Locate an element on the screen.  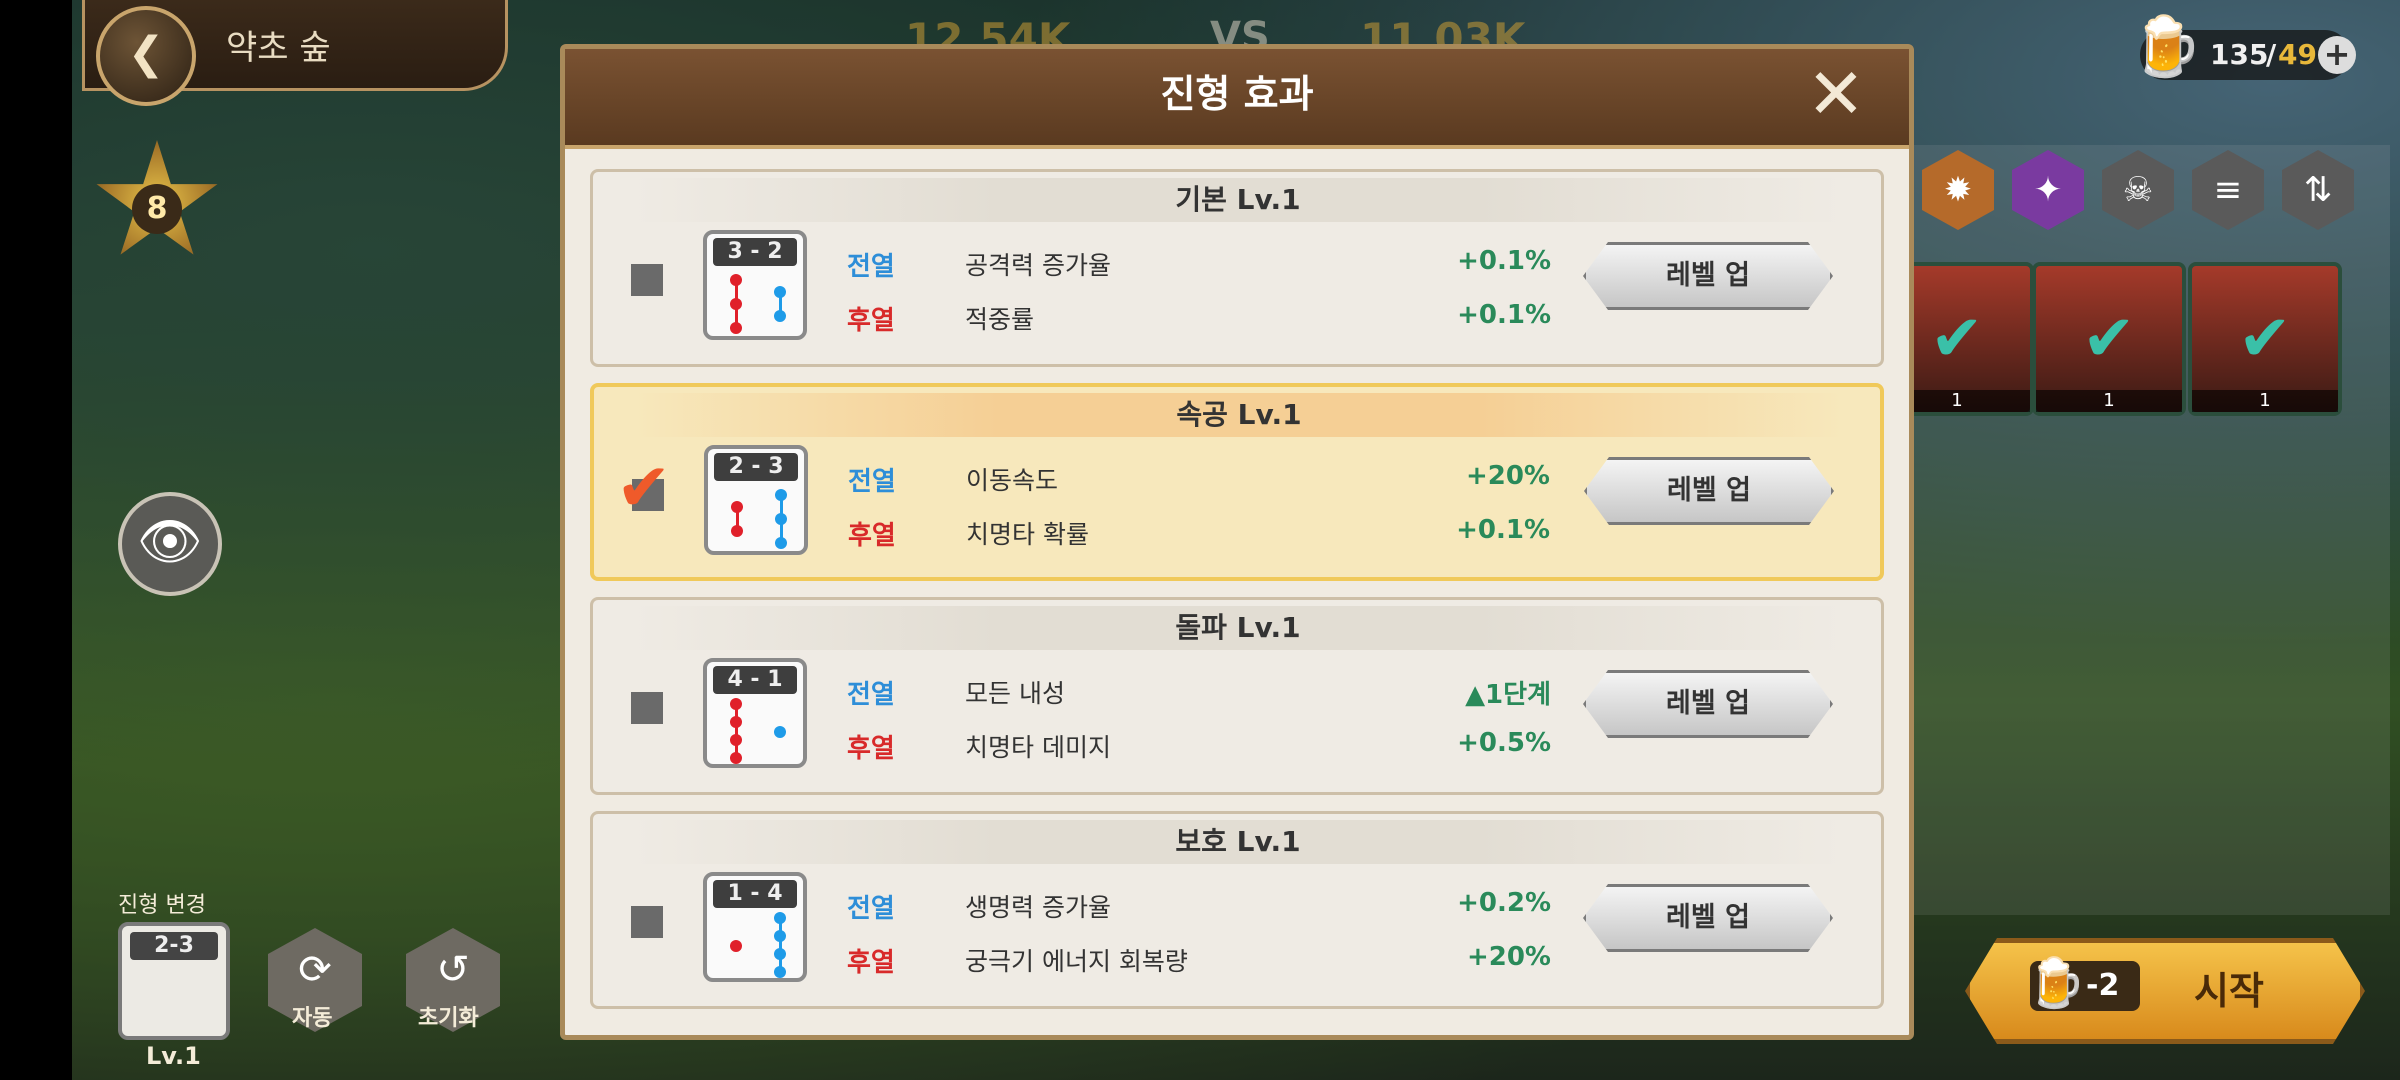
start-button is located at coordinates (2165, 991).